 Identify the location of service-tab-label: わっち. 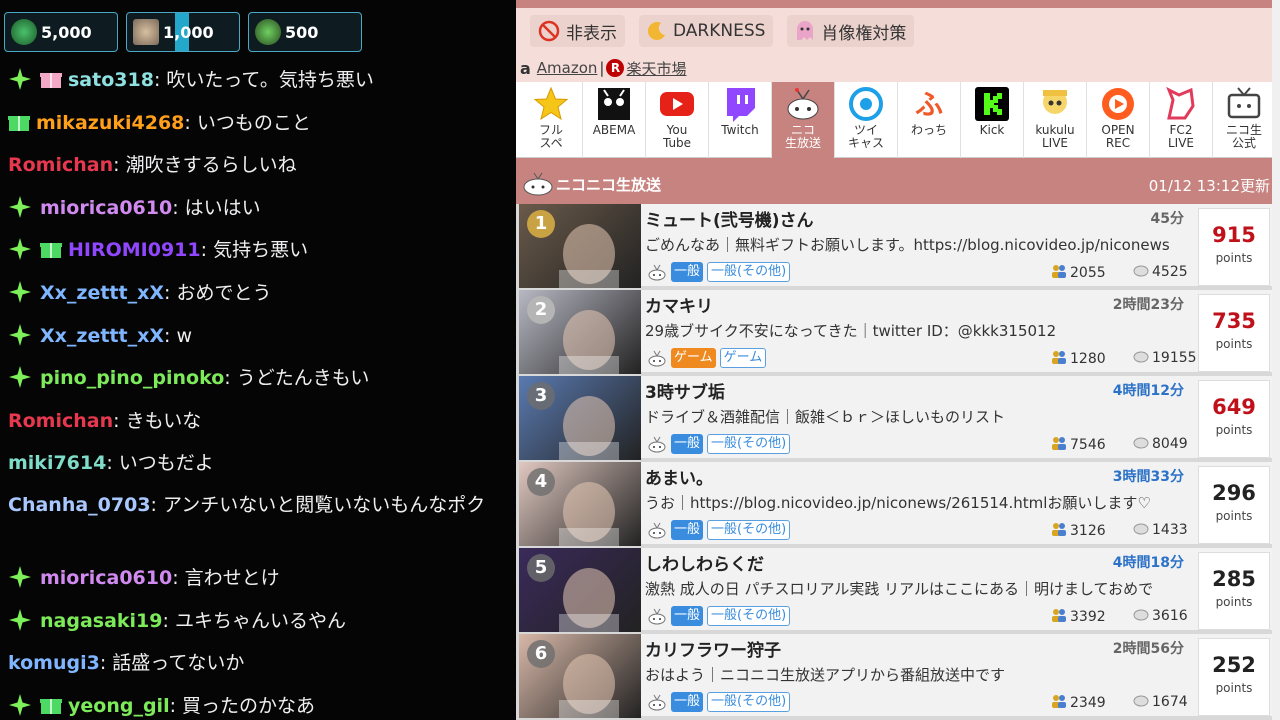
(928, 130).